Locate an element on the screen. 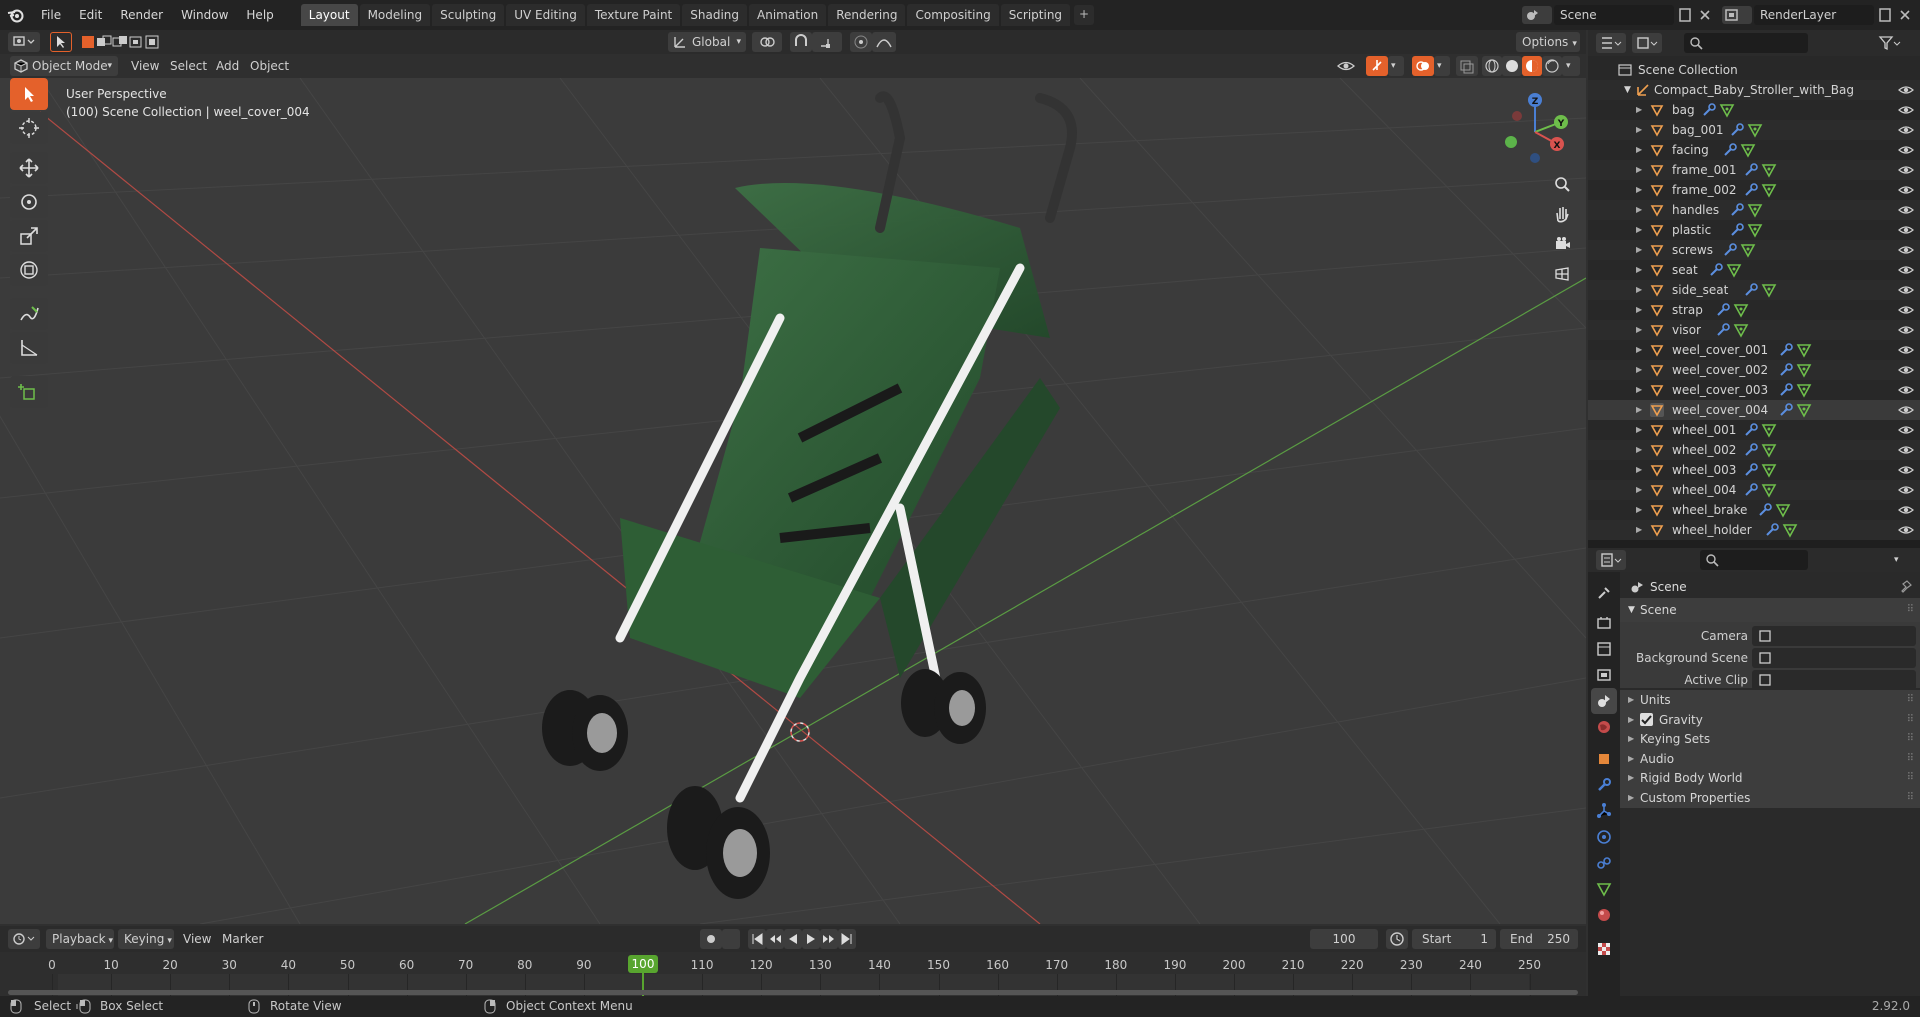 The image size is (1920, 1017). tab-shading: Shading is located at coordinates (714, 15).